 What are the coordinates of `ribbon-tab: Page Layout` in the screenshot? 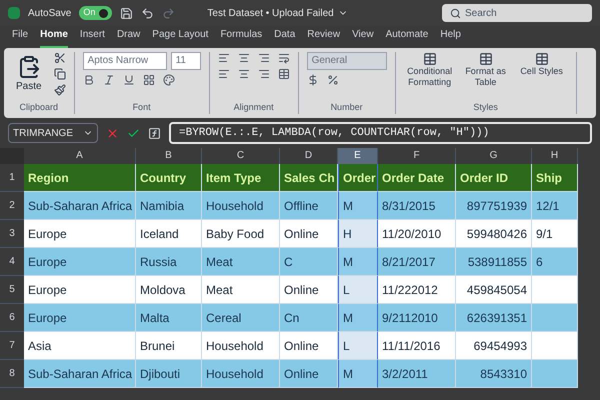 It's located at (180, 37).